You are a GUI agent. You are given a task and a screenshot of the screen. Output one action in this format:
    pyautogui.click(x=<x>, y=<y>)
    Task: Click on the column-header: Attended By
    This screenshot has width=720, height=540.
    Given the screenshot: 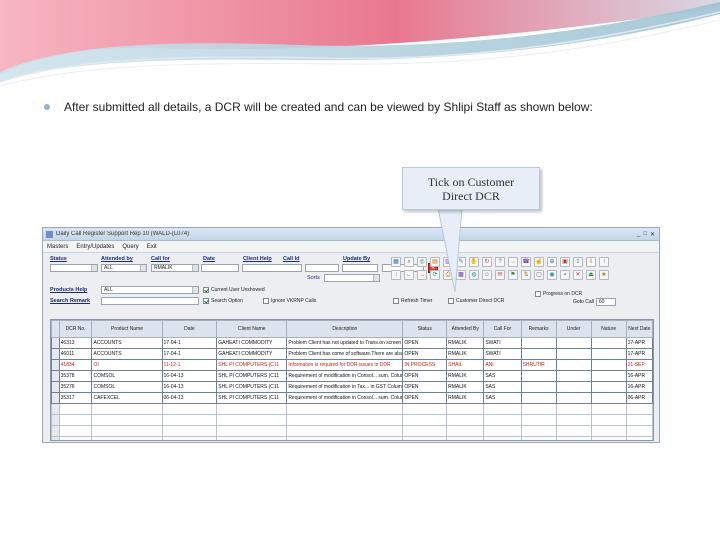 What is the action you would take?
    pyautogui.click(x=465, y=329)
    